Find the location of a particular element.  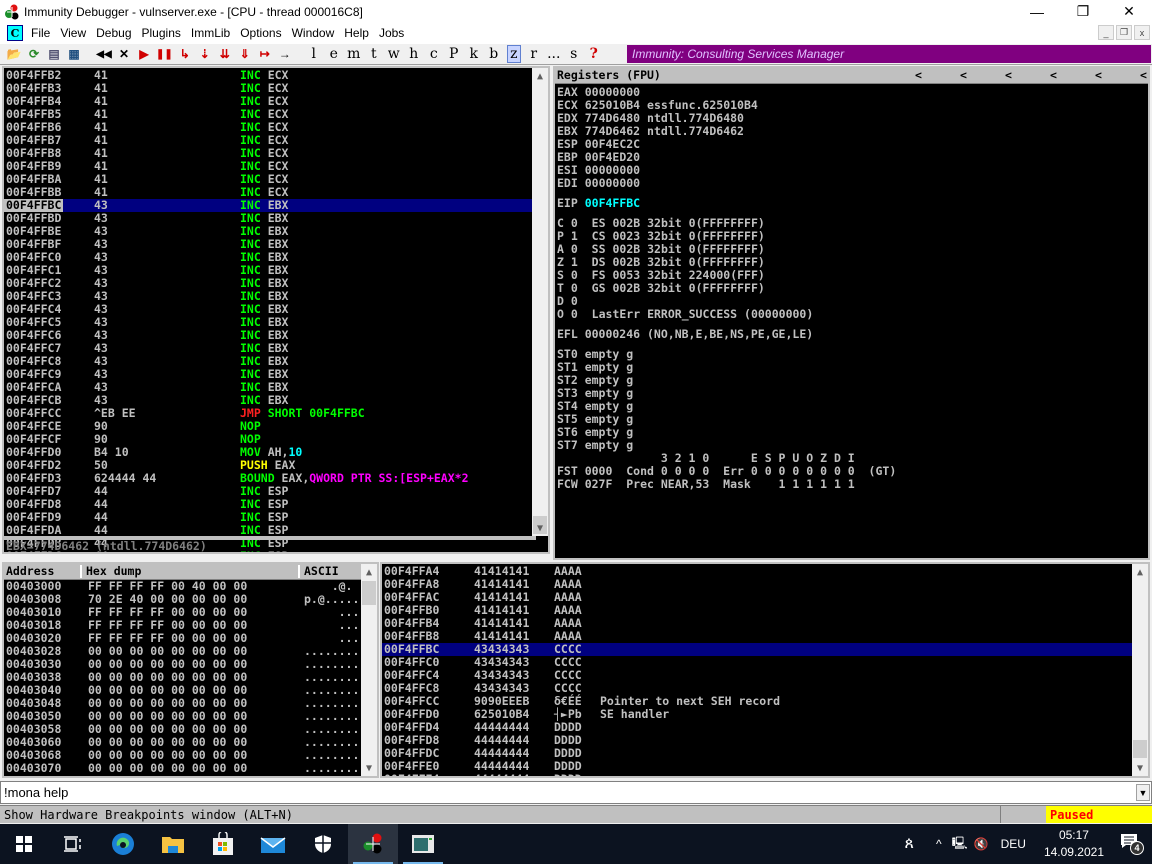

pause-icon: ❚❚ is located at coordinates (164, 54).